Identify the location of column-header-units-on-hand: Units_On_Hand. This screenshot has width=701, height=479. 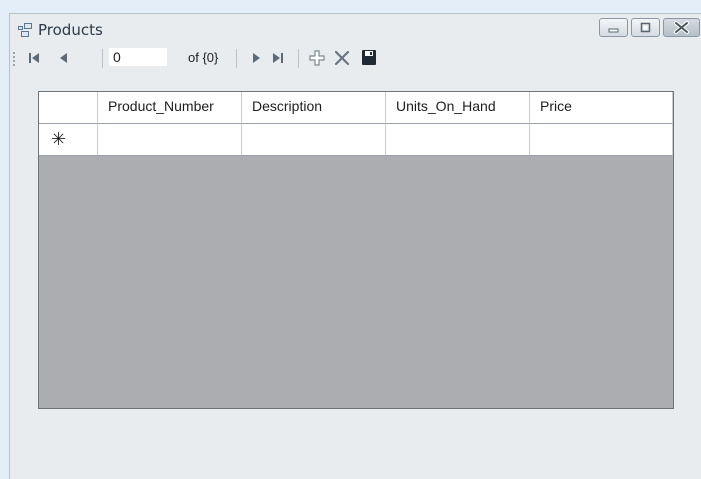
(458, 108).